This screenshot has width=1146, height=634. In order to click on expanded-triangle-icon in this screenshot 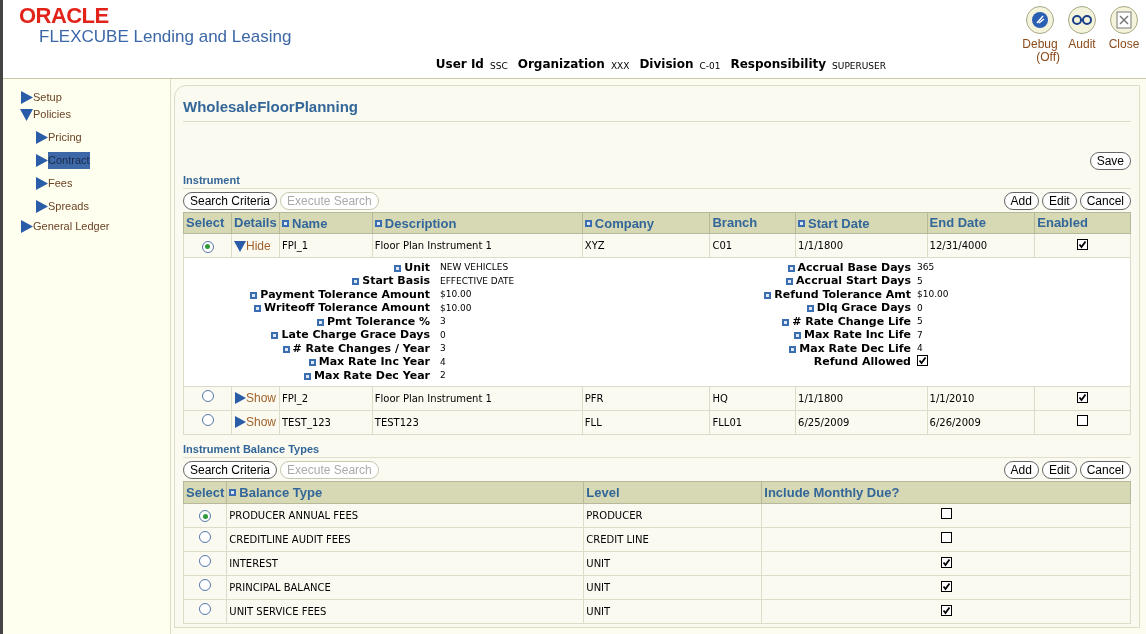, I will do `click(26, 114)`.